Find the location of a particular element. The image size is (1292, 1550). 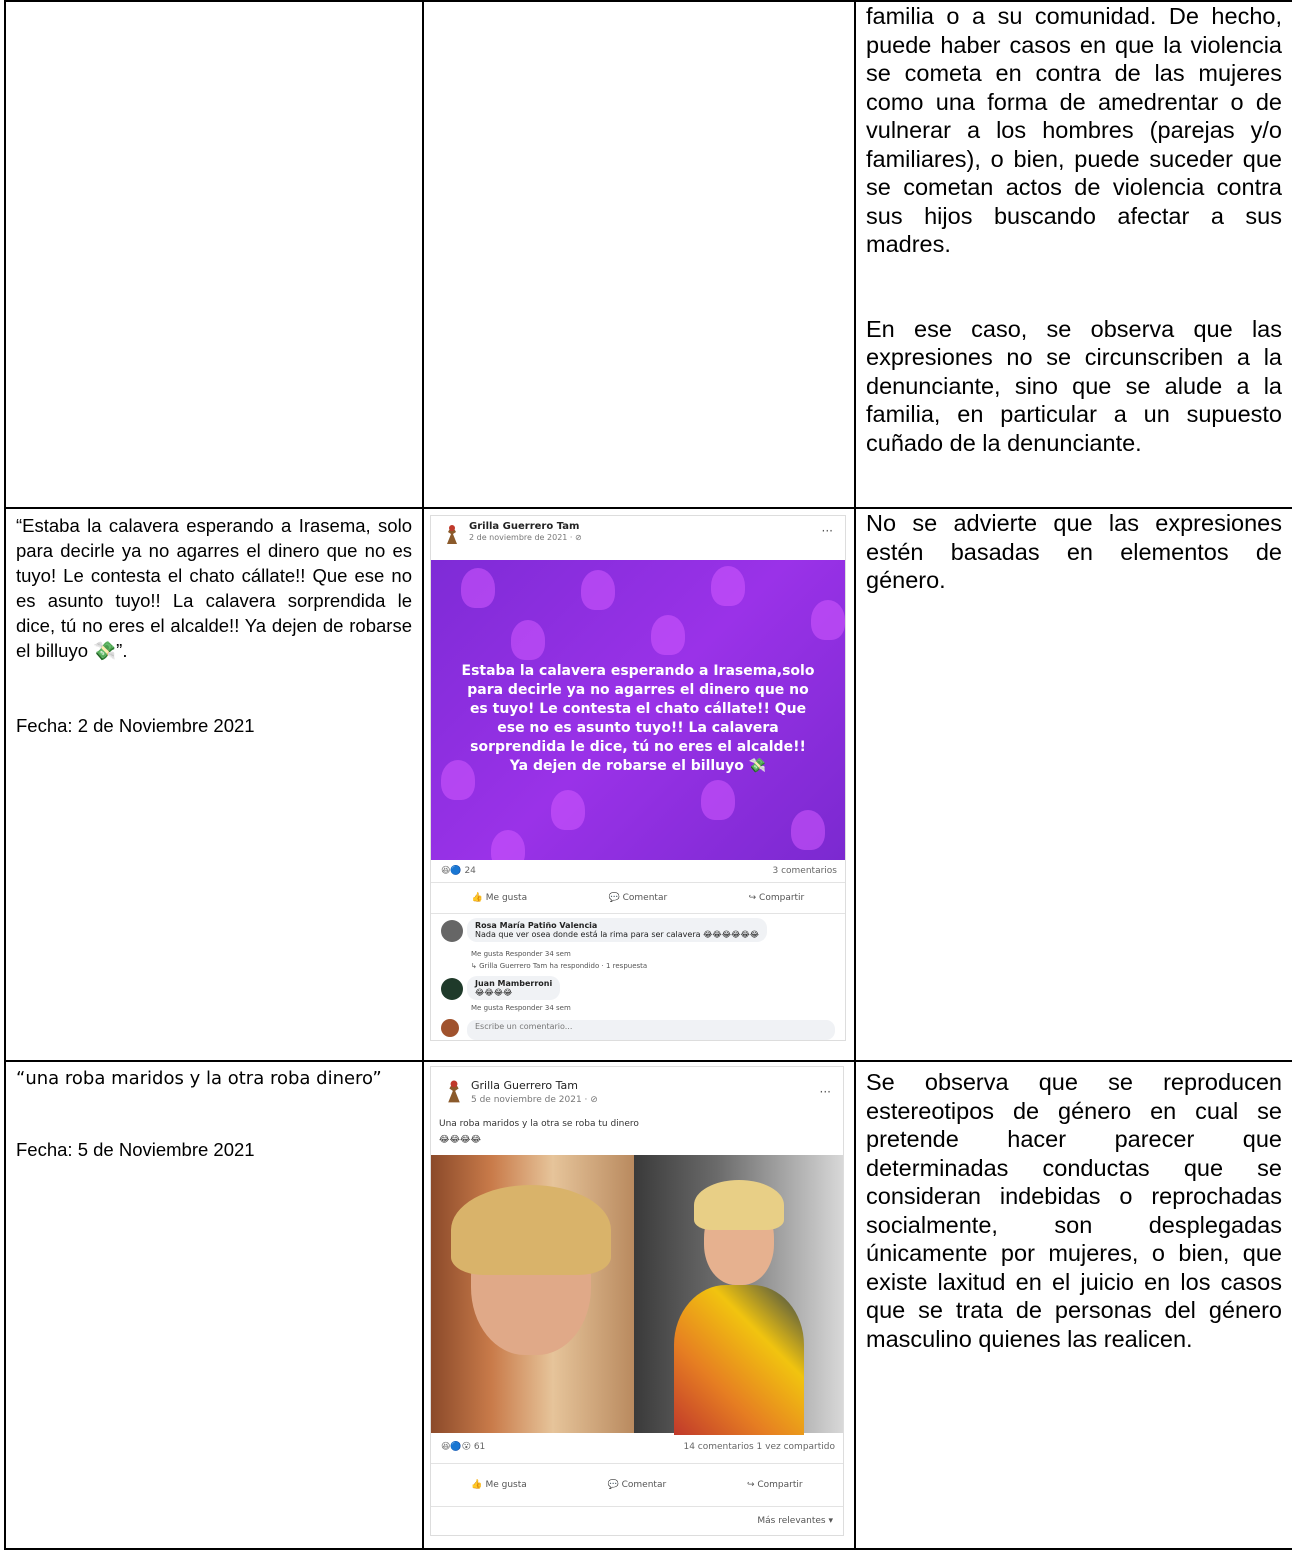

post-date: 5 de noviembre de 2021 · ⊘ is located at coordinates (534, 1100).